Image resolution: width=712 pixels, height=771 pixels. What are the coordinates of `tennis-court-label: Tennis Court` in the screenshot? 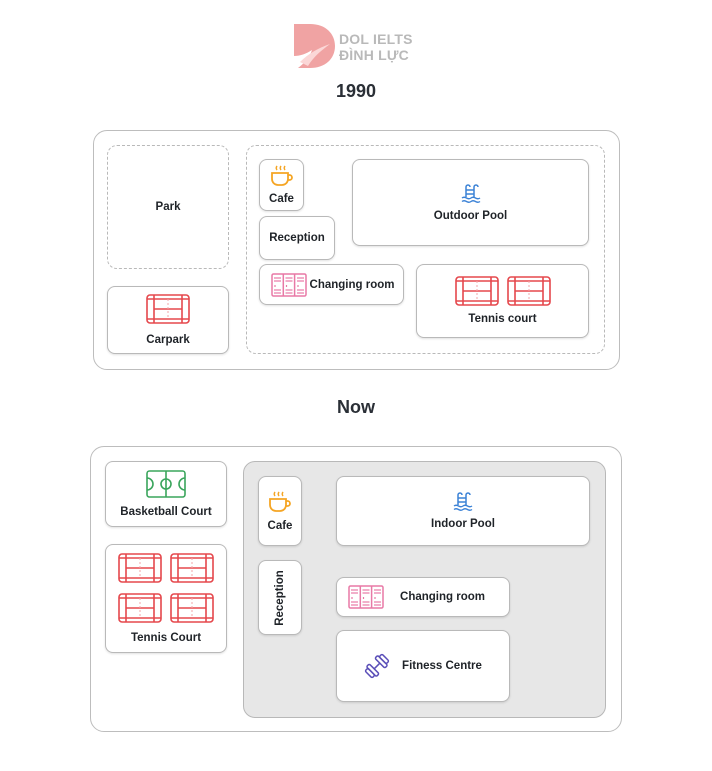 It's located at (166, 637).